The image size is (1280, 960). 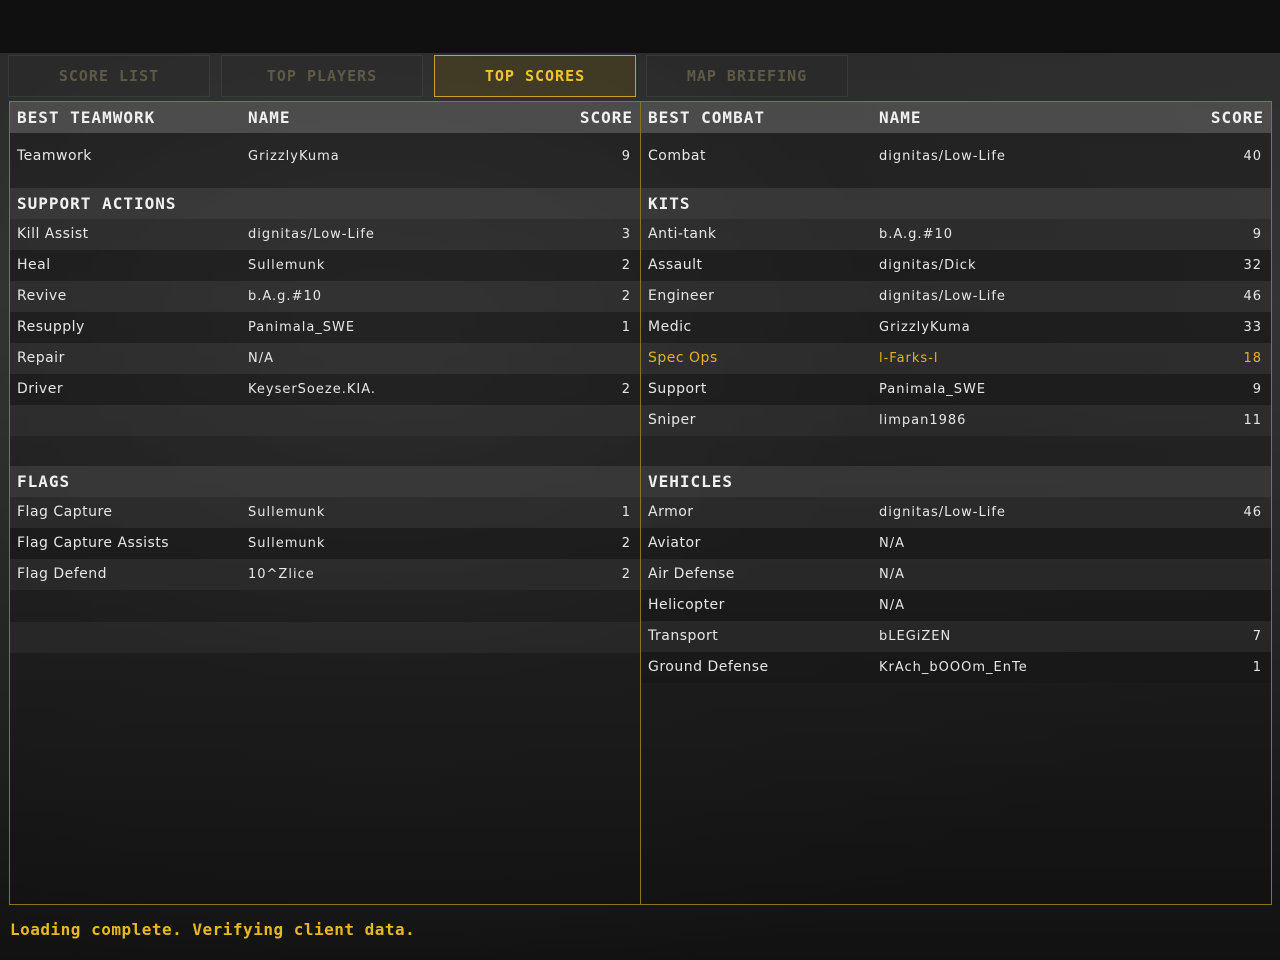 What do you see at coordinates (706, 117) in the screenshot?
I see `header-best-combat: BEST COMBAT` at bounding box center [706, 117].